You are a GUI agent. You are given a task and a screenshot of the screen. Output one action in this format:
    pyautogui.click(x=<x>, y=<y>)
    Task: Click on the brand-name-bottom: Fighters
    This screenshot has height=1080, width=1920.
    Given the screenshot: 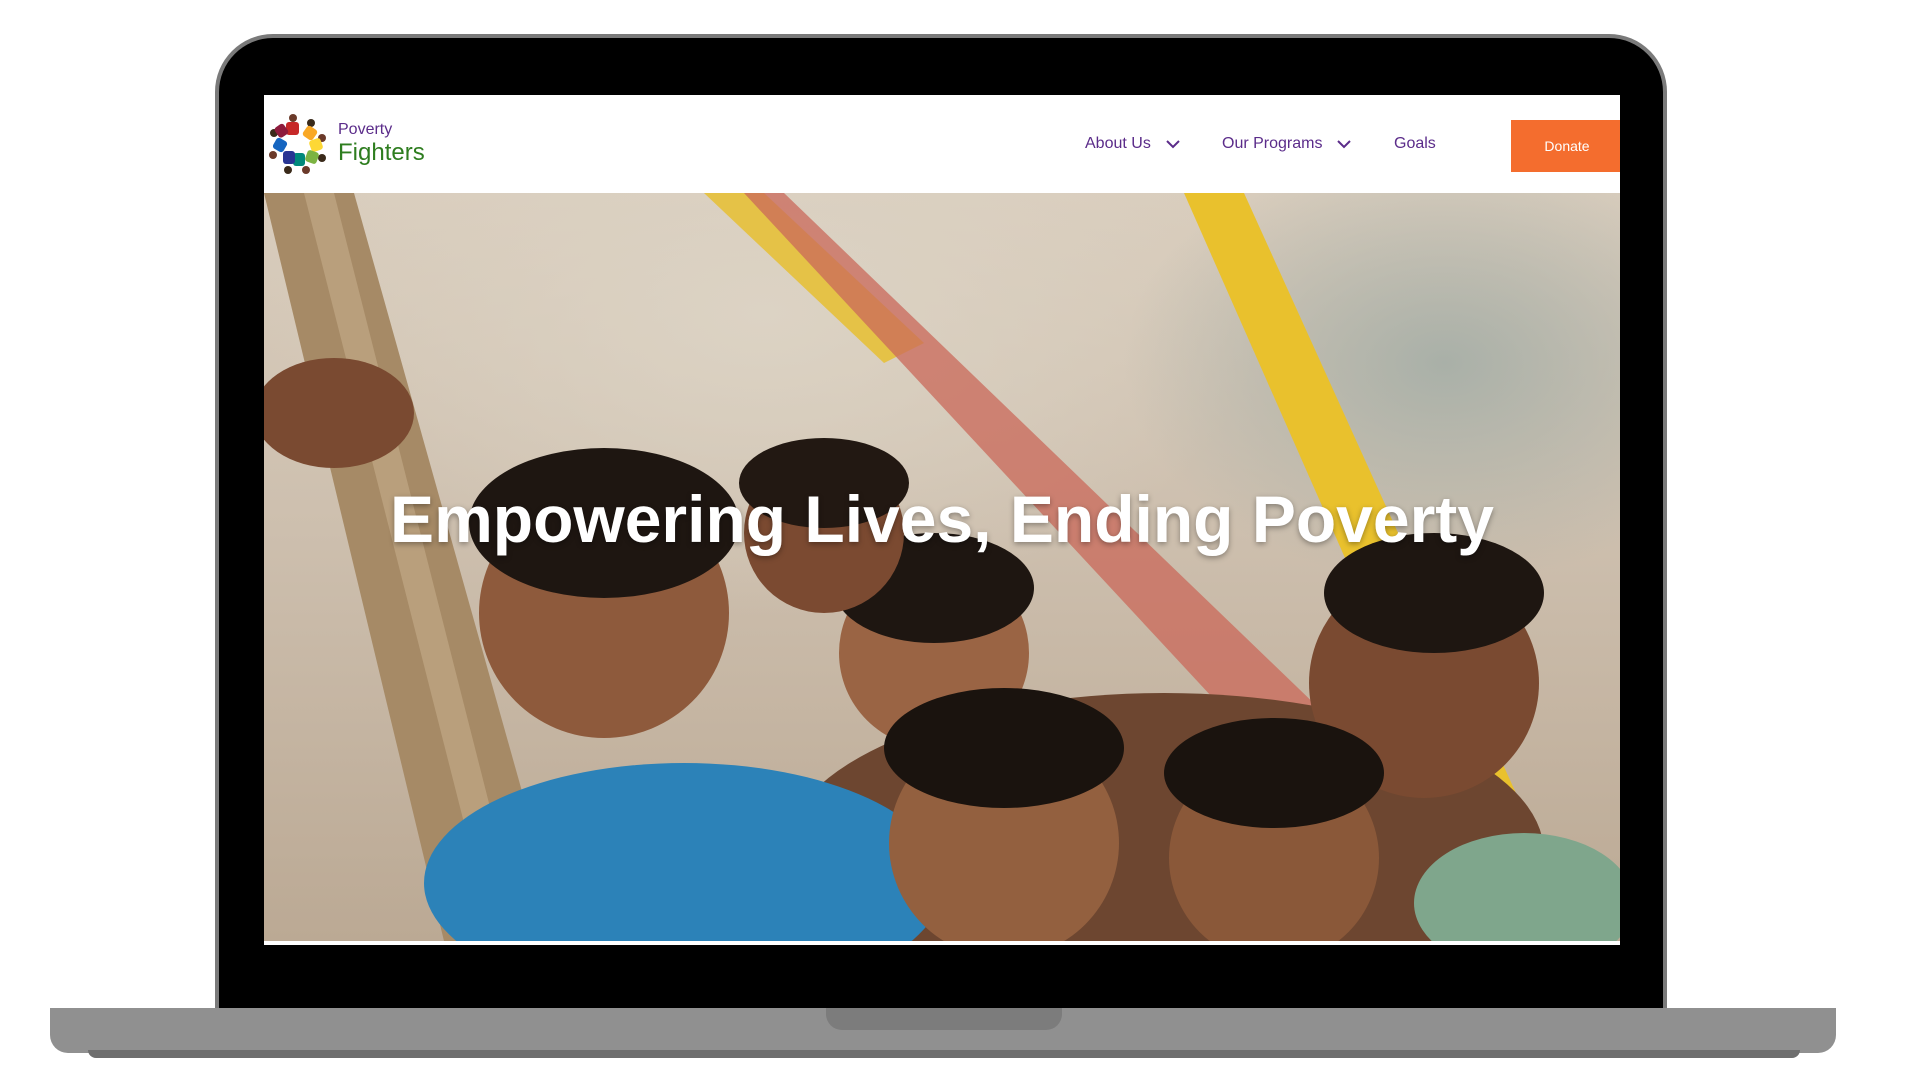 What is the action you would take?
    pyautogui.click(x=381, y=152)
    